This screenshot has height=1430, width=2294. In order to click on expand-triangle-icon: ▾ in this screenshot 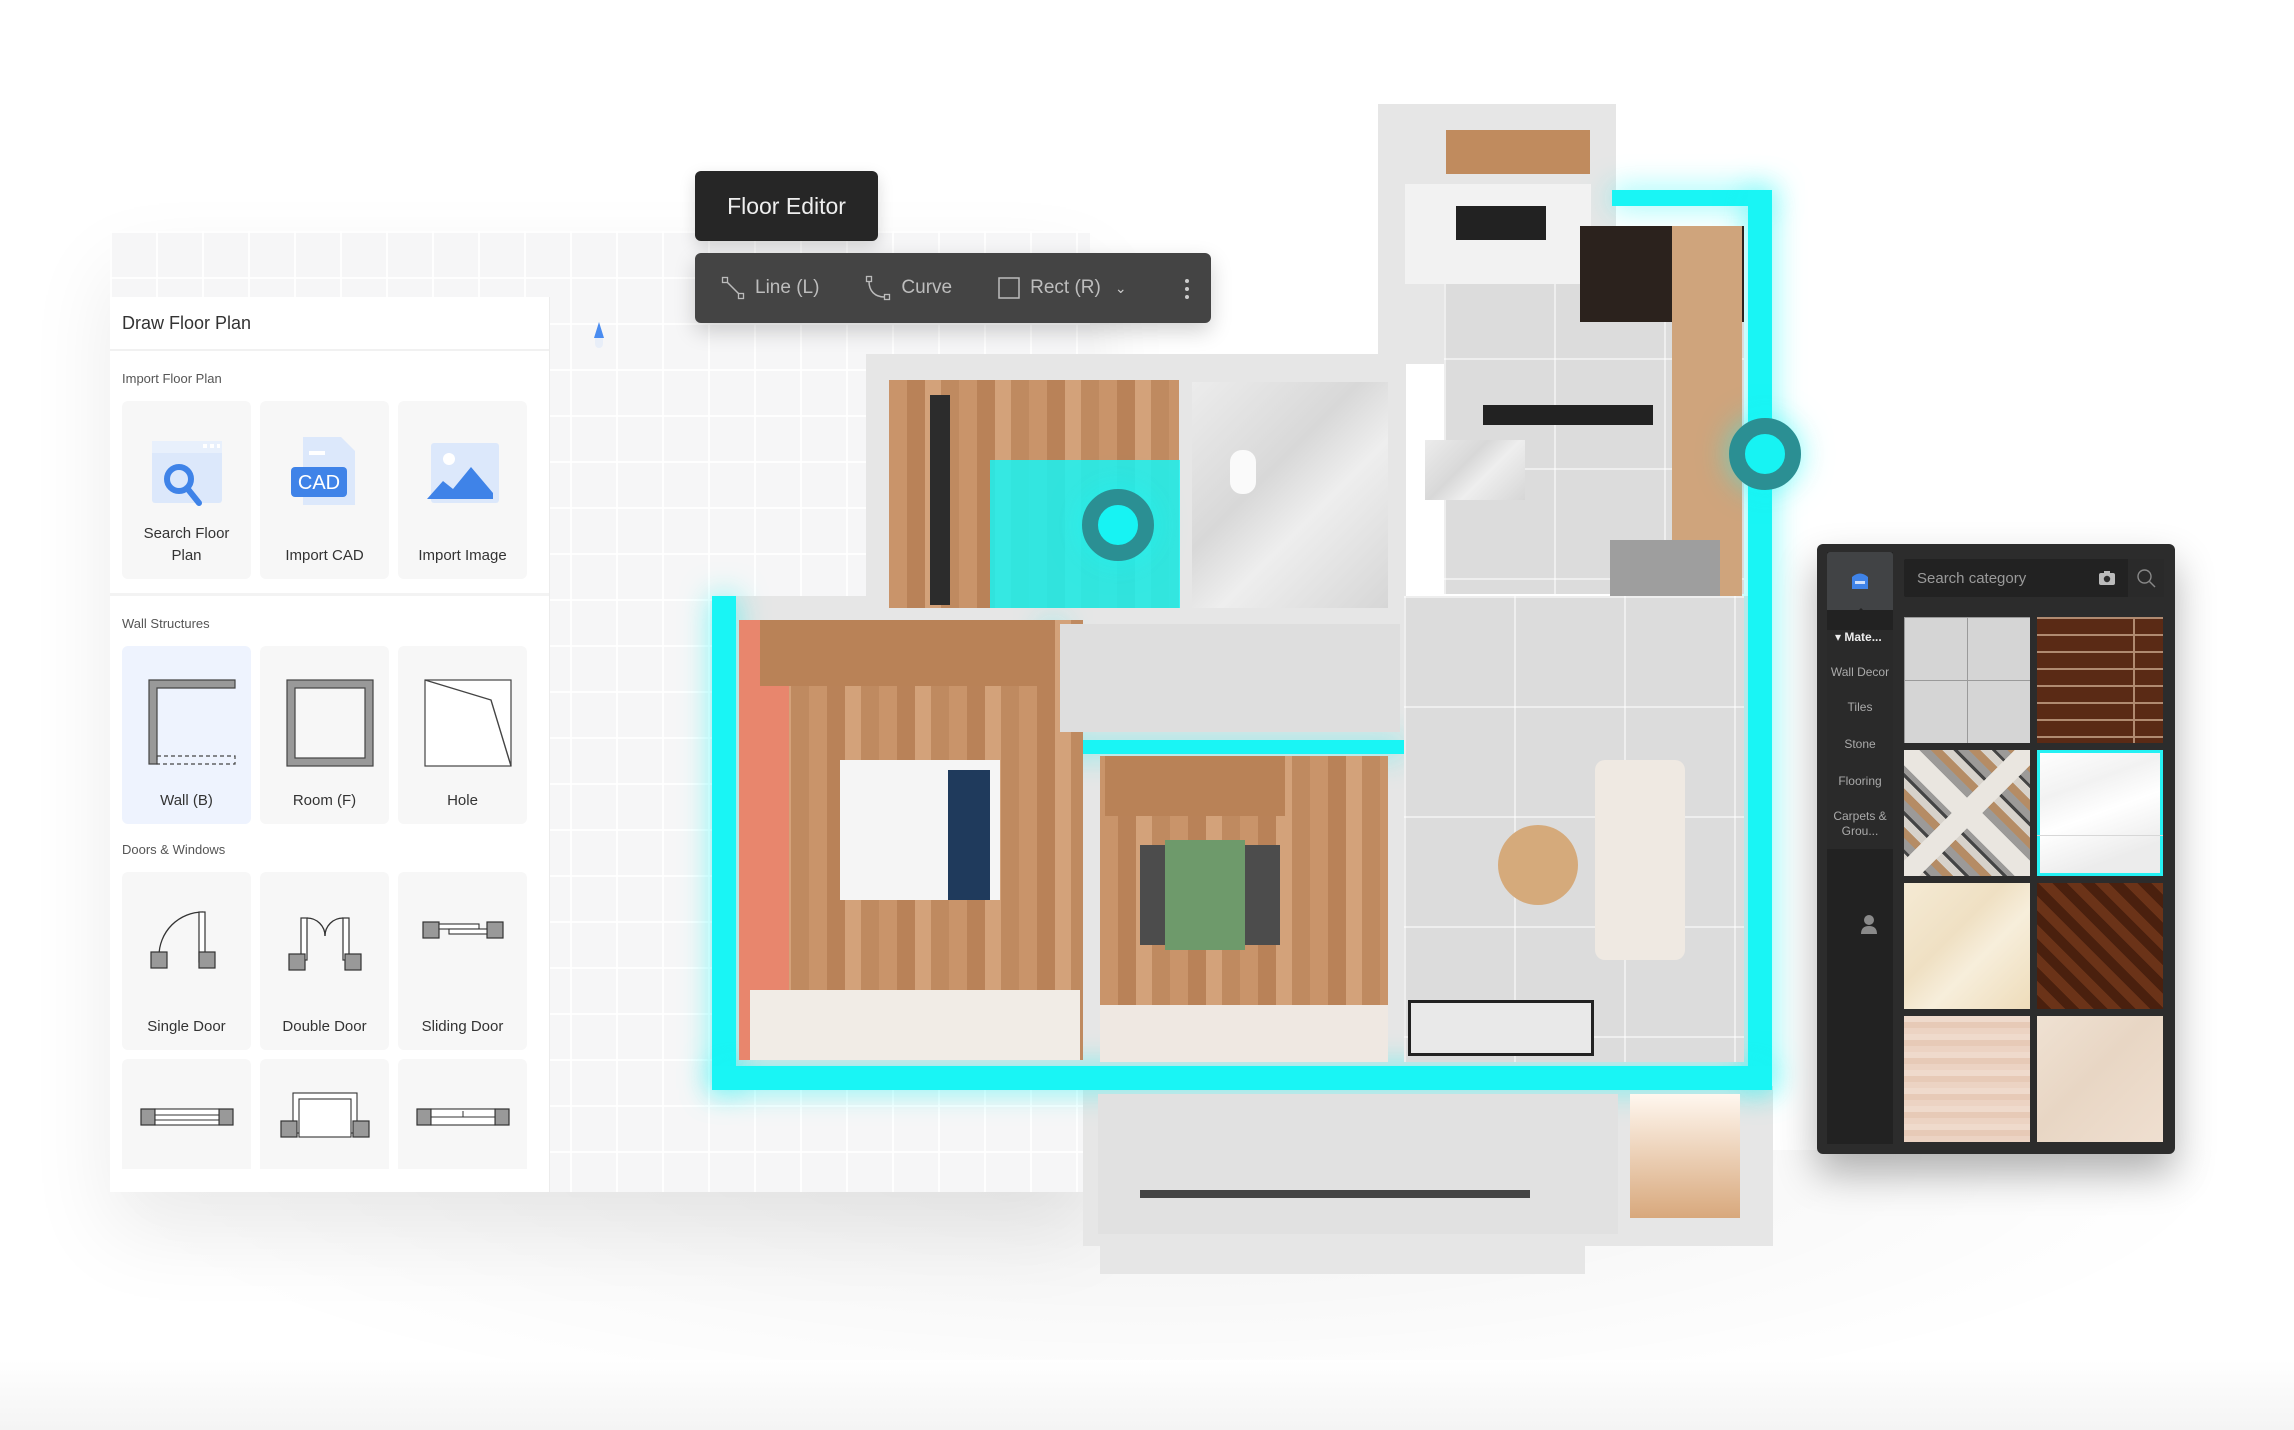, I will do `click(1840, 637)`.